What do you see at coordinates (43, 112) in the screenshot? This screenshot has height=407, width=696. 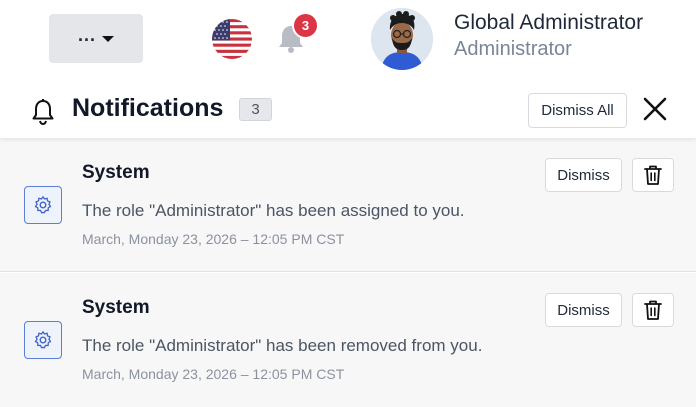 I see `bell-icon` at bounding box center [43, 112].